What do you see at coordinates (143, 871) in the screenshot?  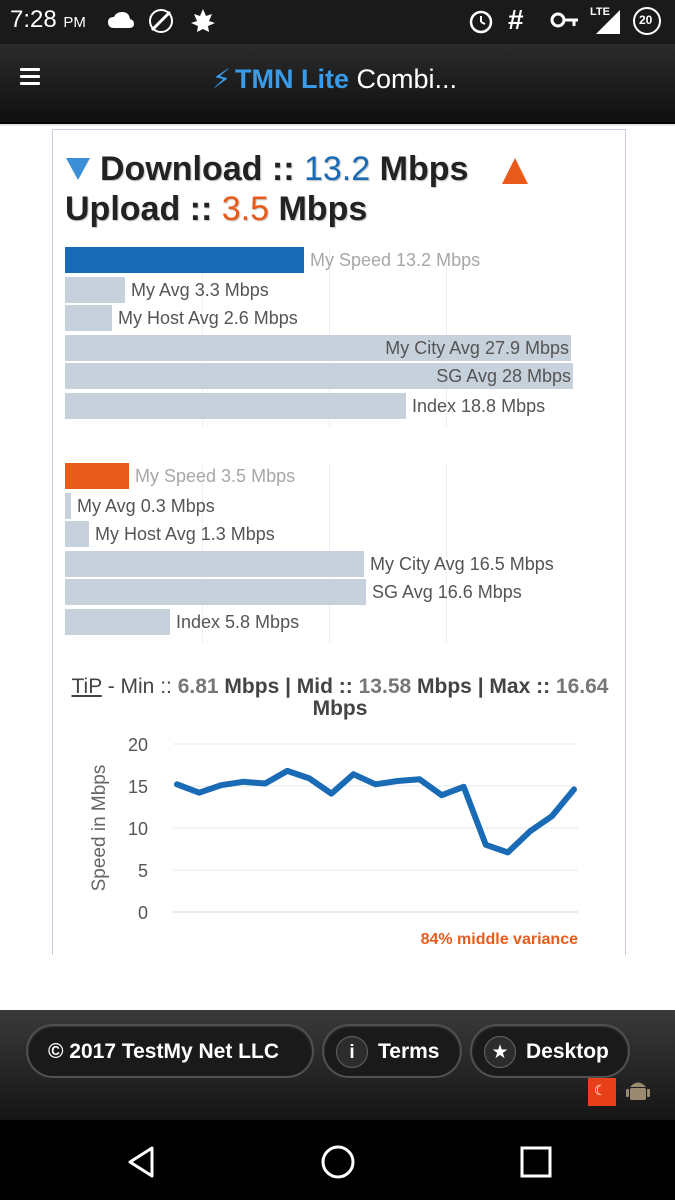 I see `y-tick-label: 5` at bounding box center [143, 871].